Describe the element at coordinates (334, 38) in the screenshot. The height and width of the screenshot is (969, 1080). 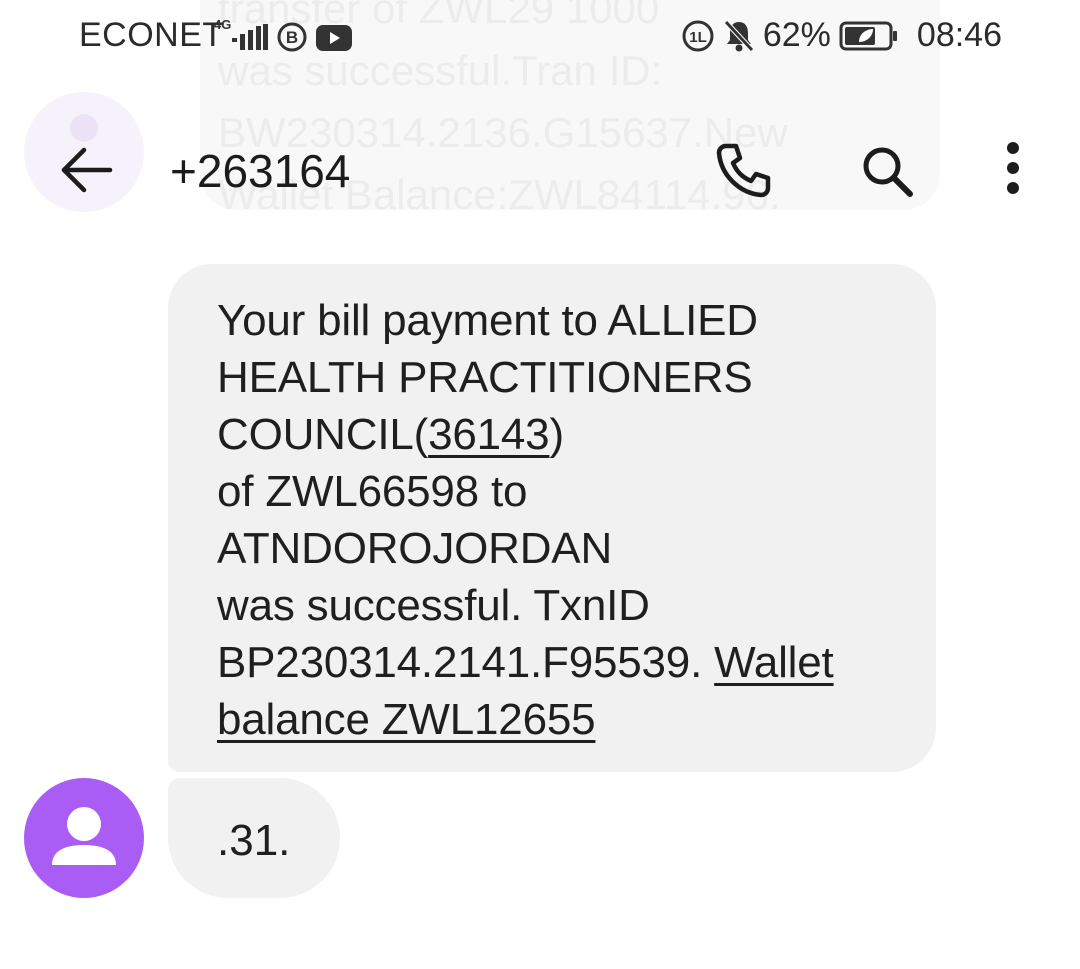
I see `youtube-icon` at that location.